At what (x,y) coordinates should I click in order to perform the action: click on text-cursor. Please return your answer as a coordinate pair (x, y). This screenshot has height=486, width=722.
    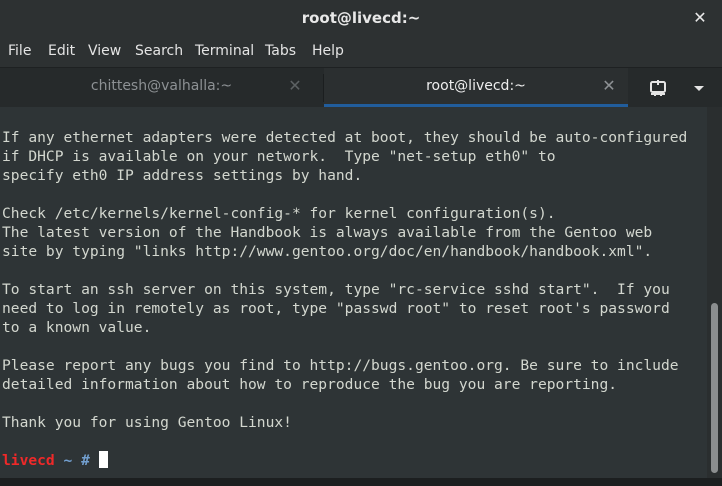
    Looking at the image, I should click on (103, 459).